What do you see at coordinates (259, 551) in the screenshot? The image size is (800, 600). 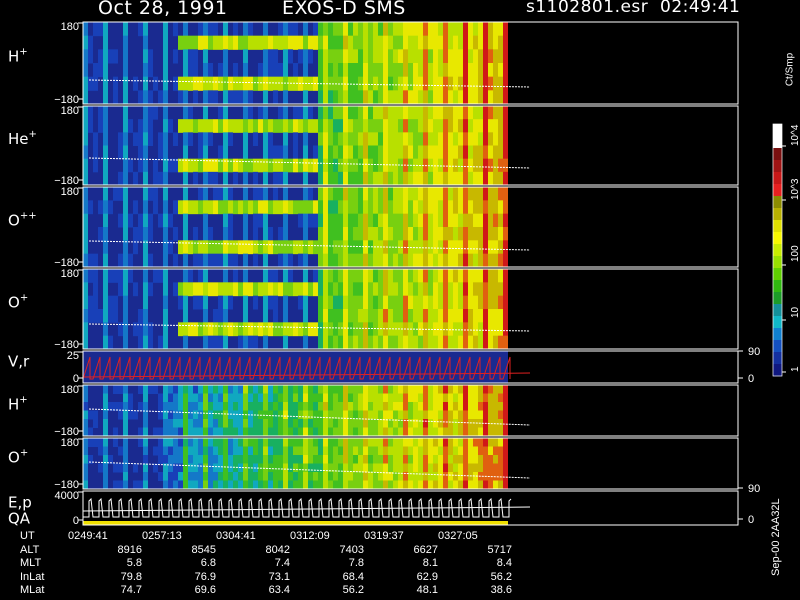 I see `ephemeris-row-alt: ALT 8916 8545 8042 7403 6627 5717` at bounding box center [259, 551].